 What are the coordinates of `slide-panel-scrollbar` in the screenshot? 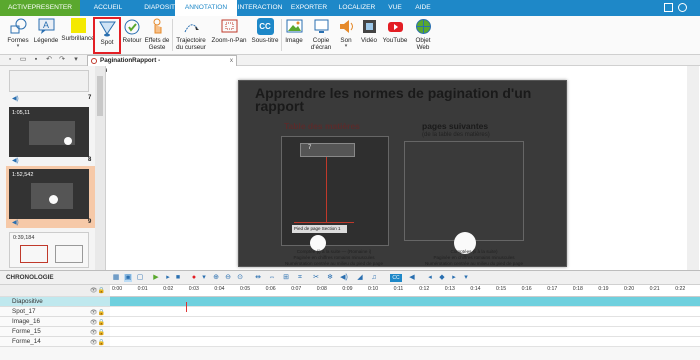 It's located at (100, 168).